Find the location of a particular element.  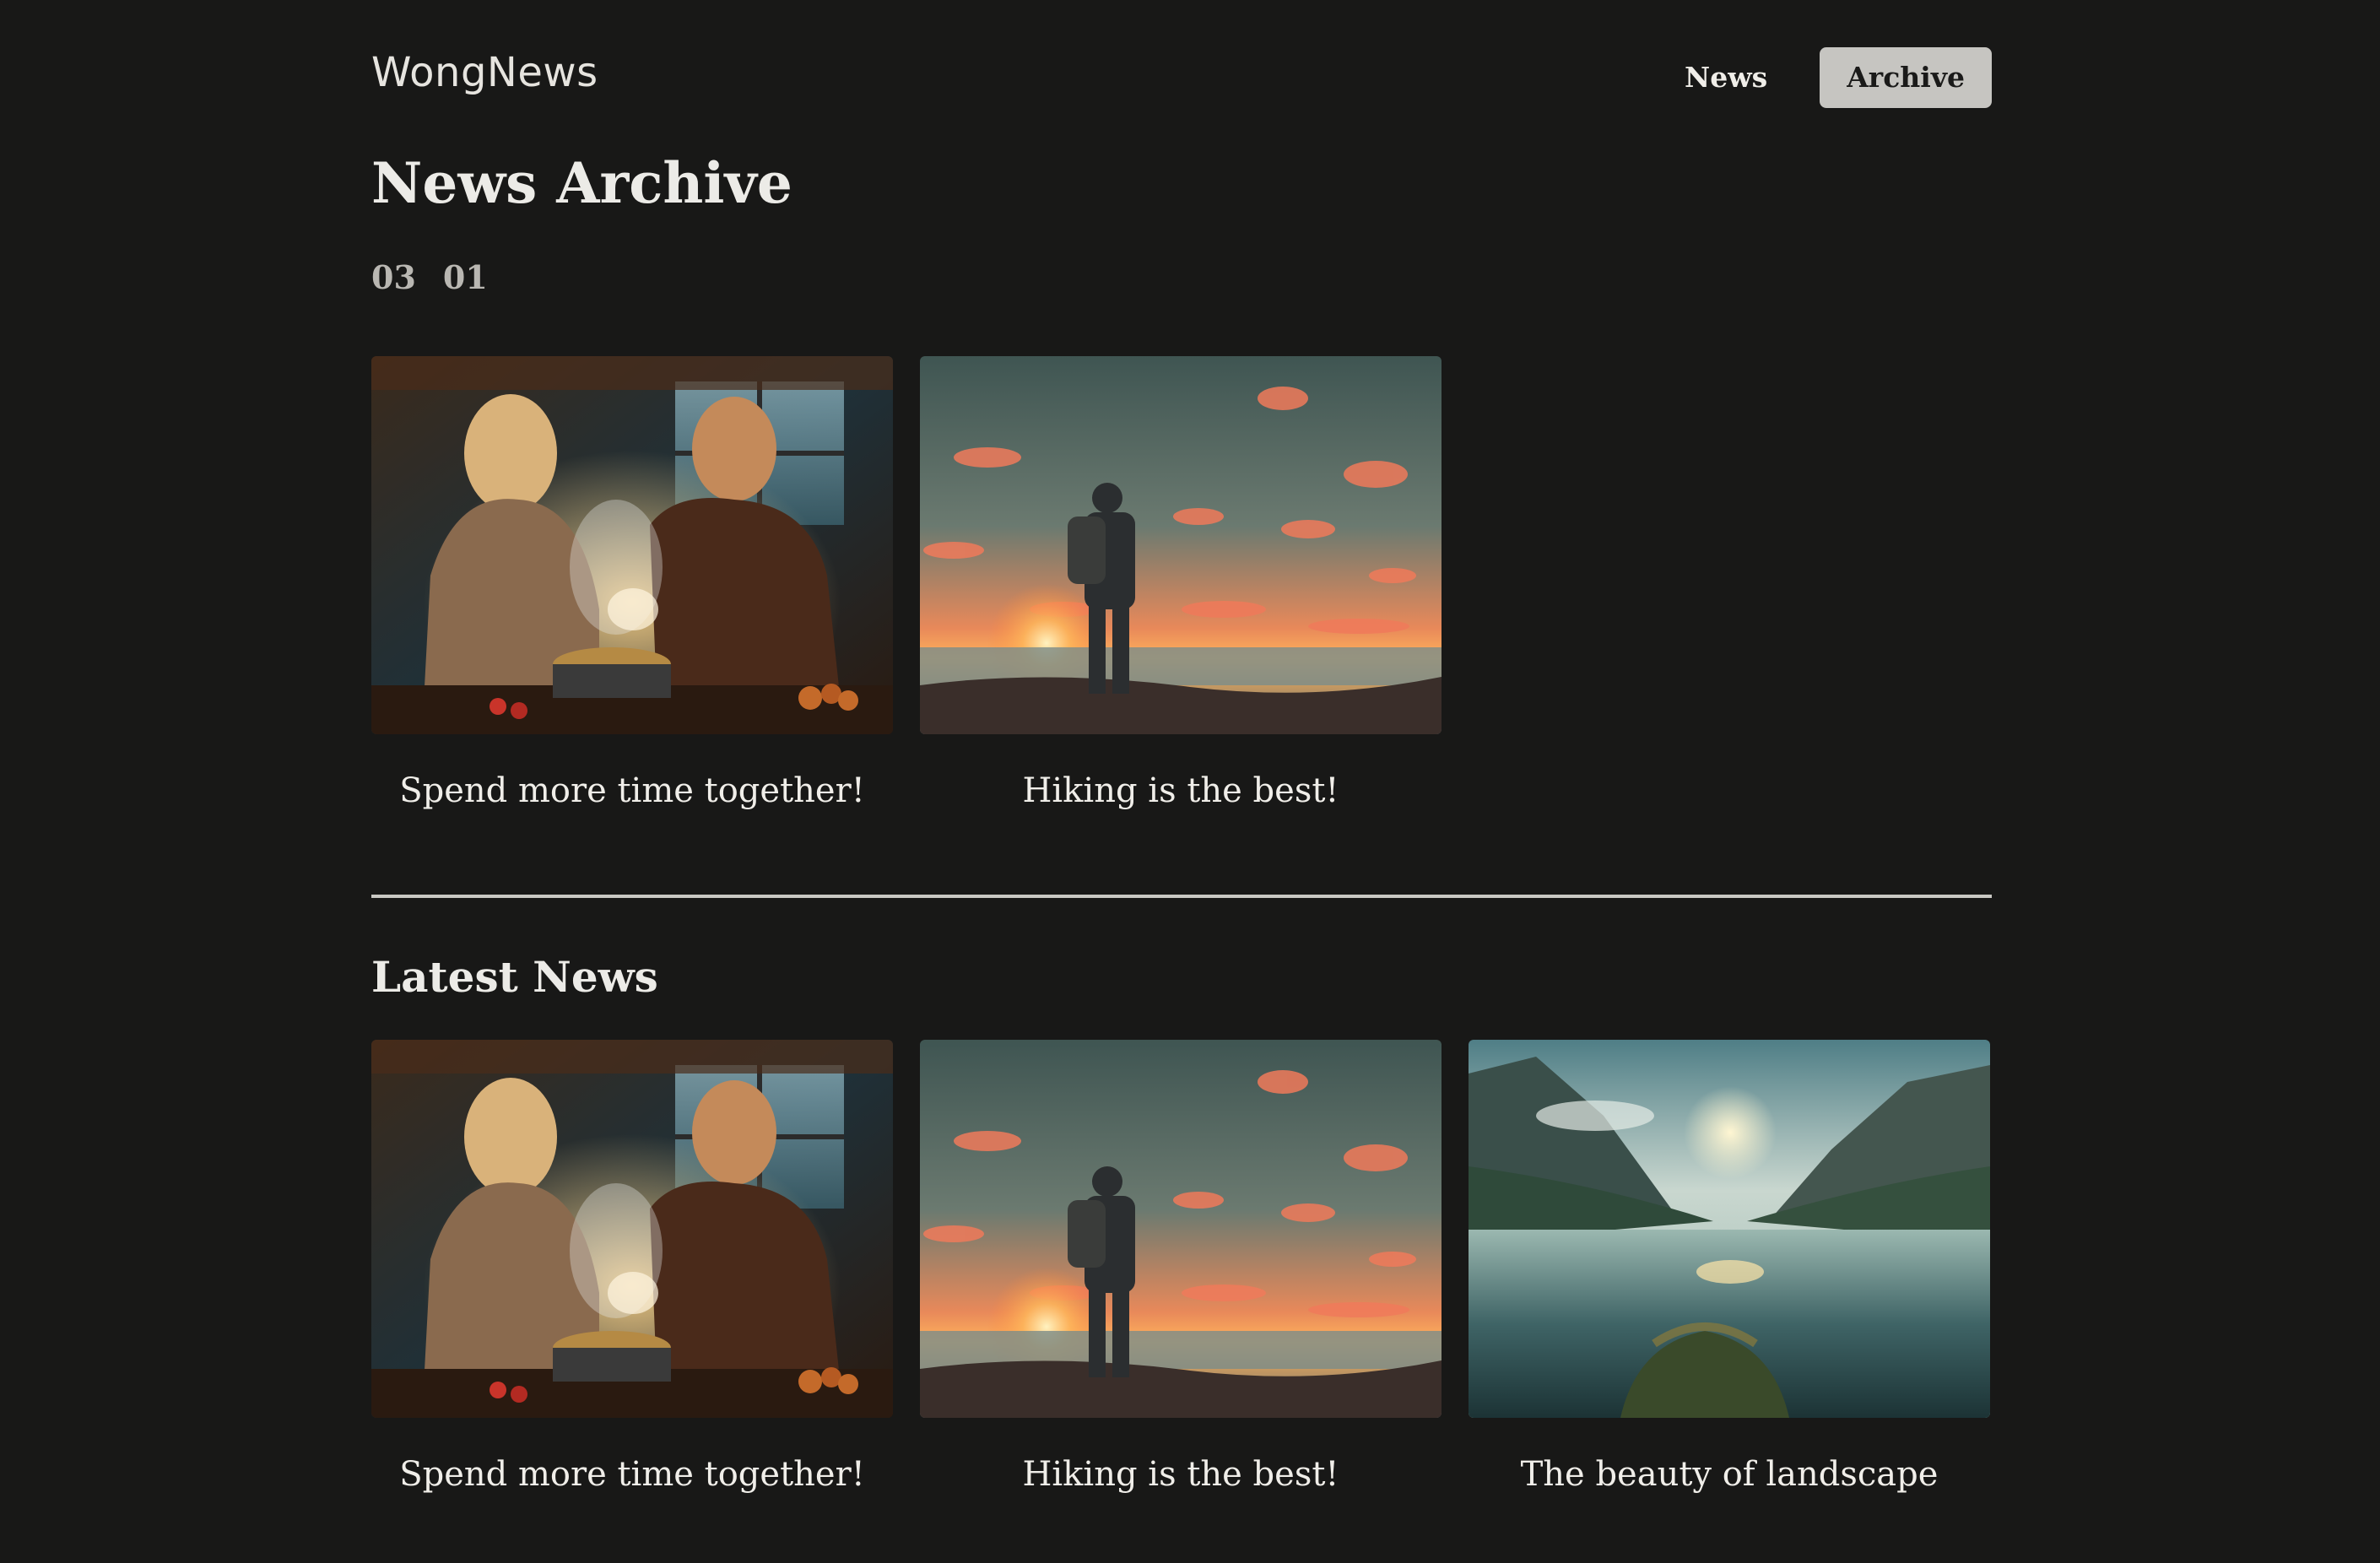

section-divider is located at coordinates (1181, 897).